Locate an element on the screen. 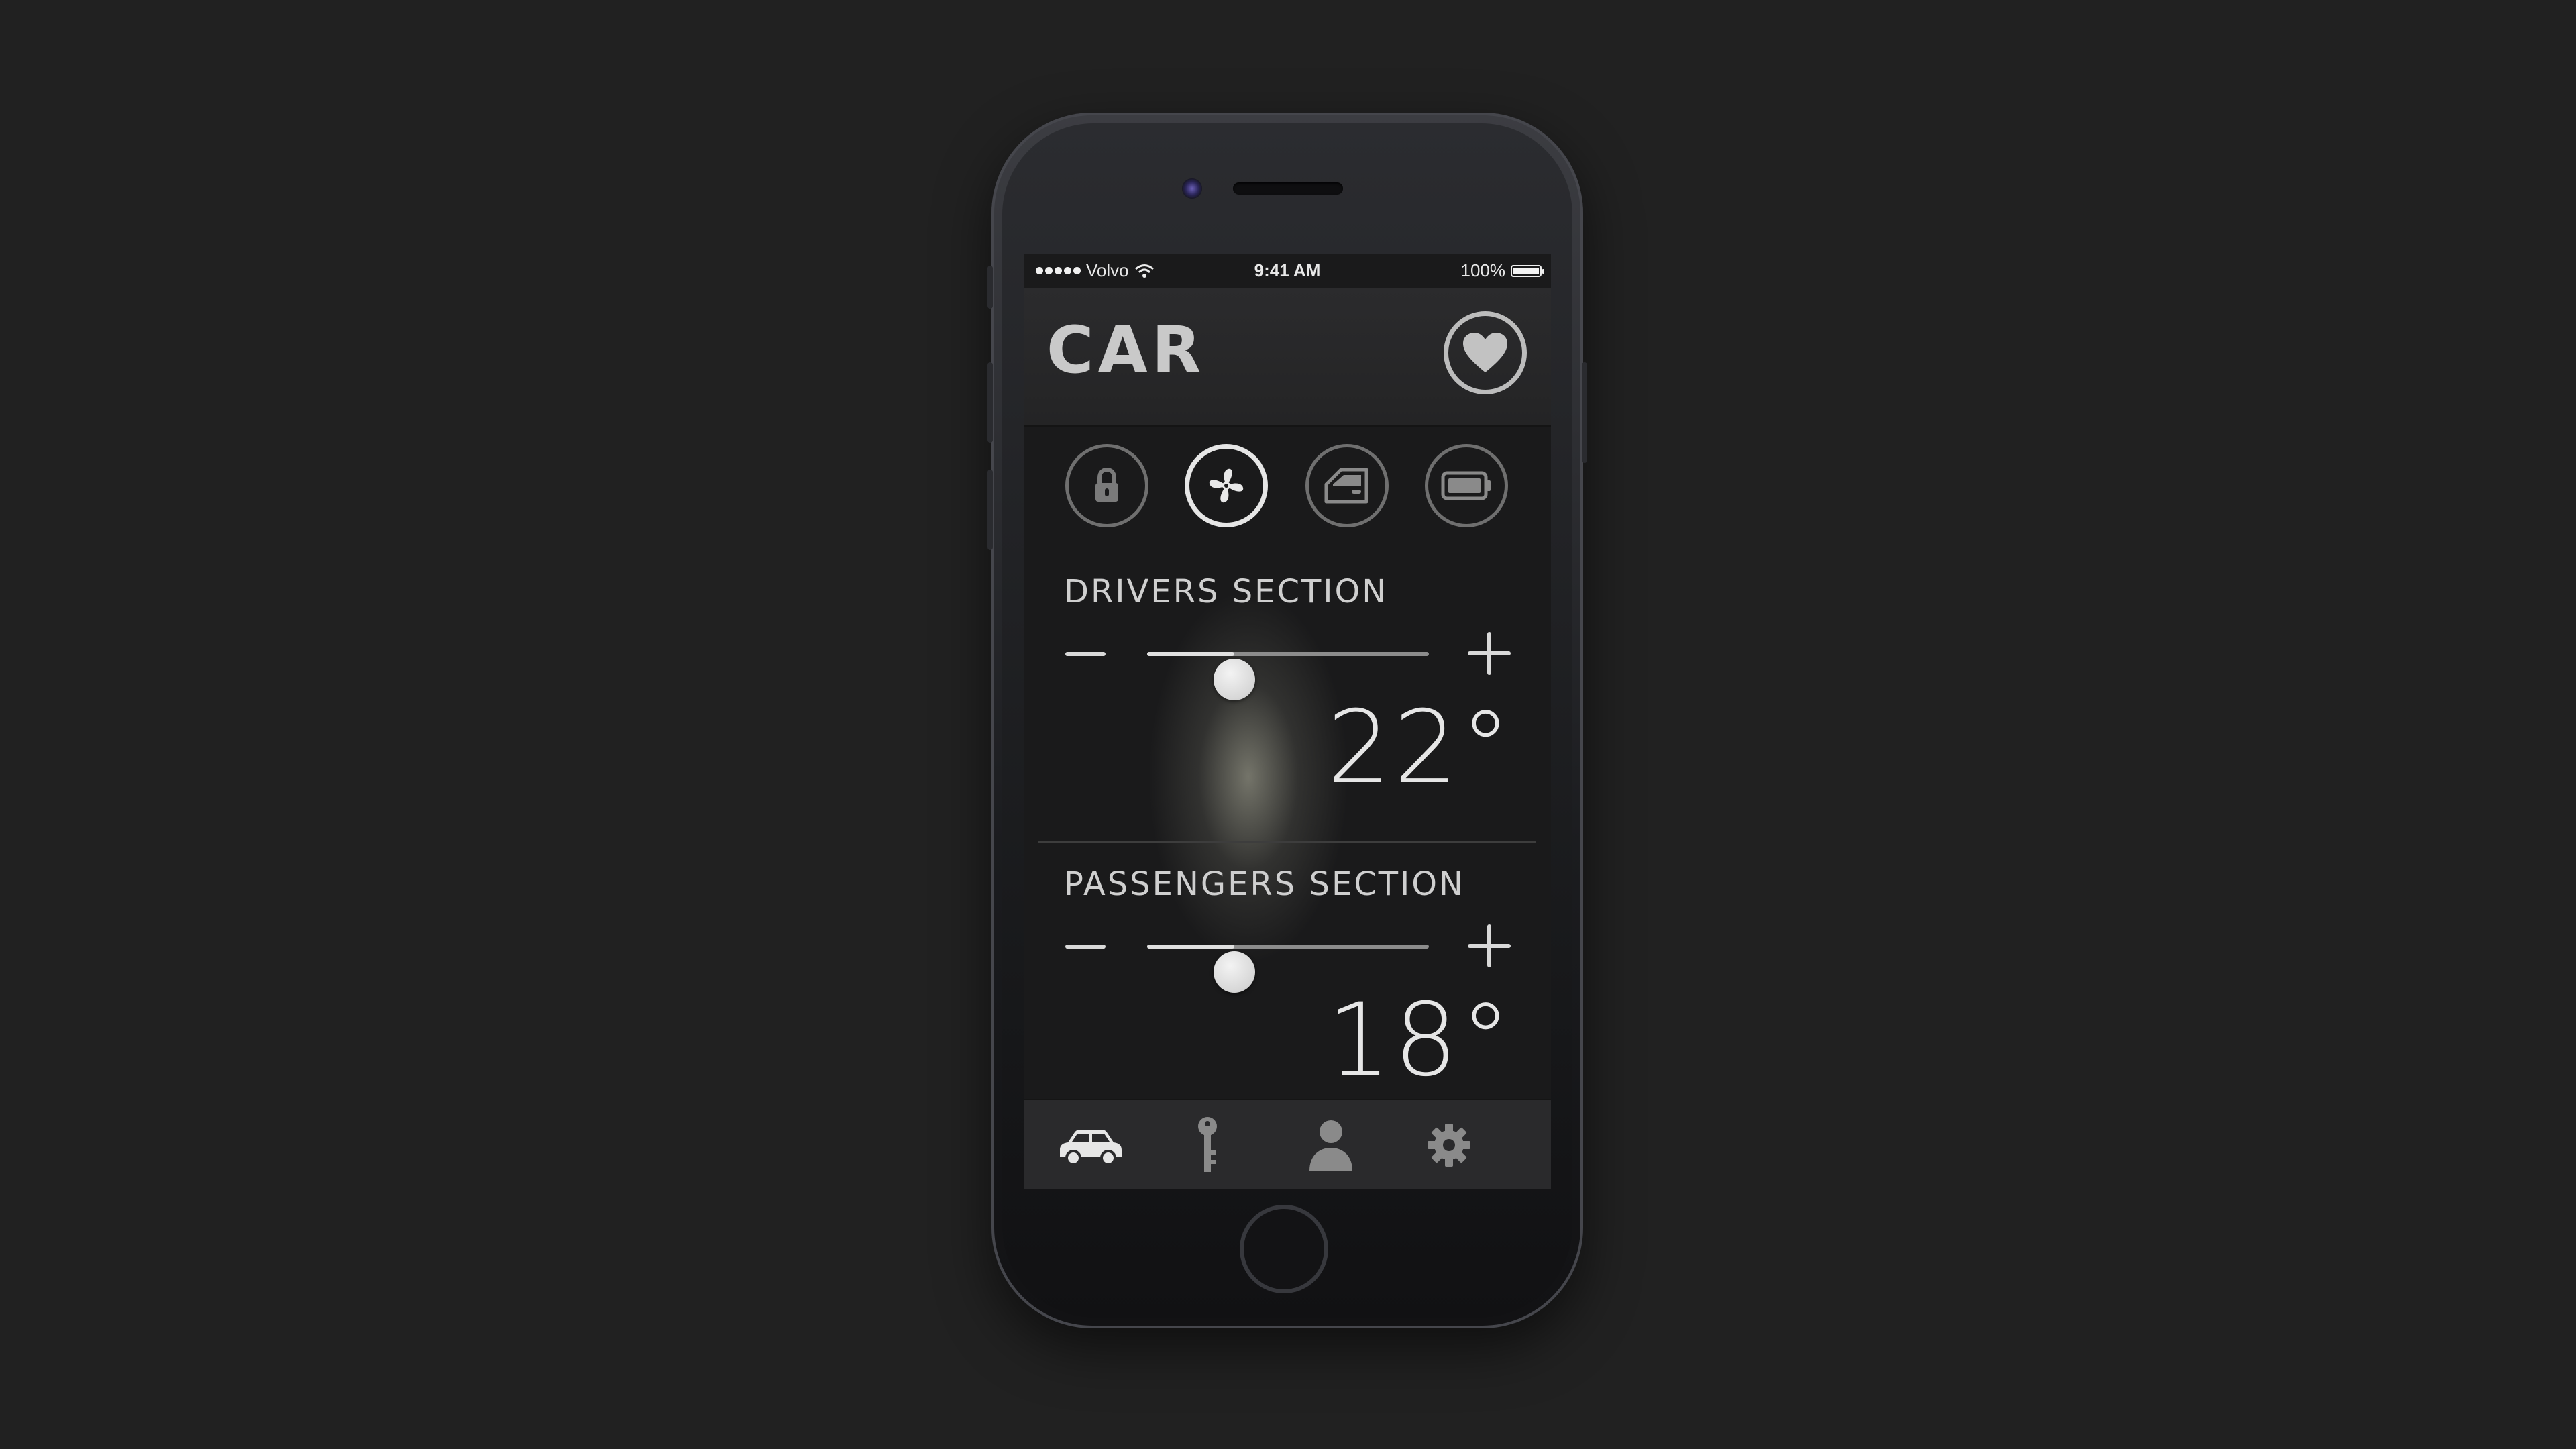 This screenshot has width=2576, height=1449. person-icon is located at coordinates (1330, 1145).